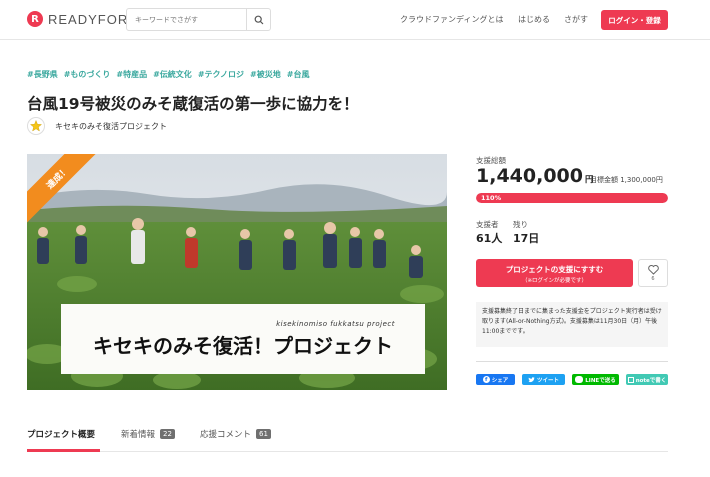 The width and height of the screenshot is (710, 477). I want to click on project-owner: キセキのみそ復活プロジェクト, so click(97, 126).